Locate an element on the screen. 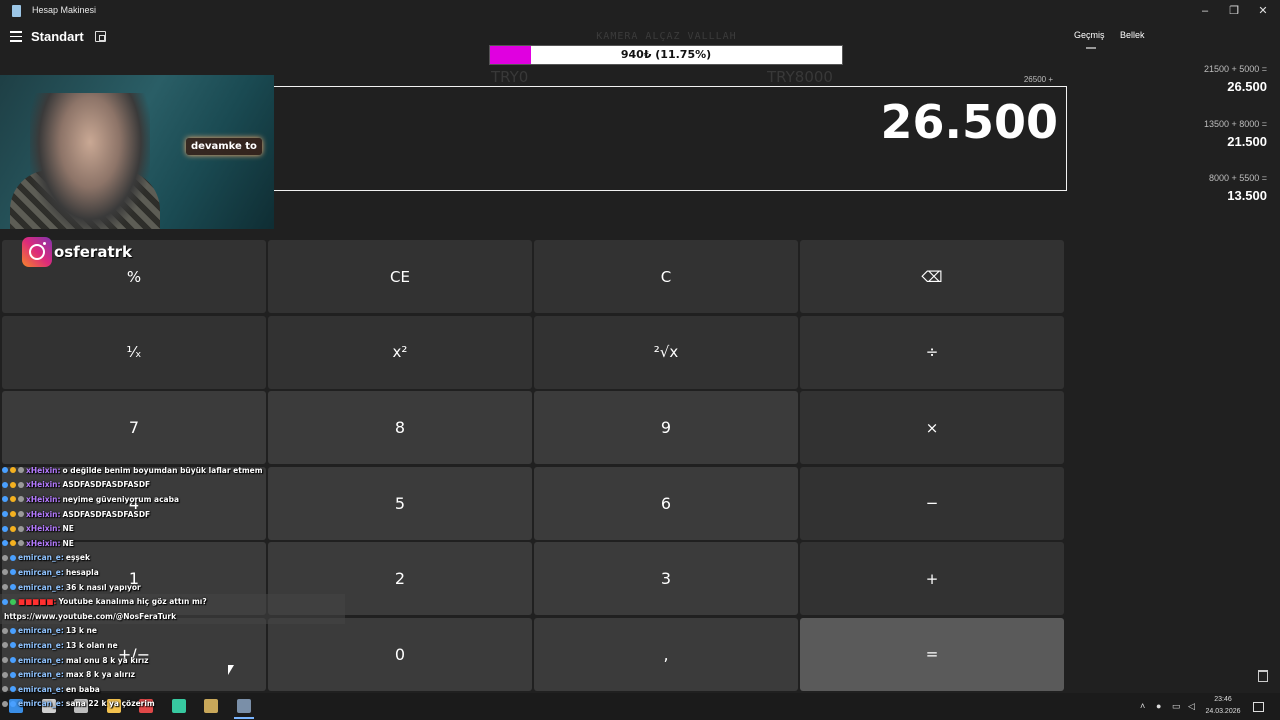 The width and height of the screenshot is (1280, 720). chat-text: 13 k olan ne is located at coordinates (91, 645).